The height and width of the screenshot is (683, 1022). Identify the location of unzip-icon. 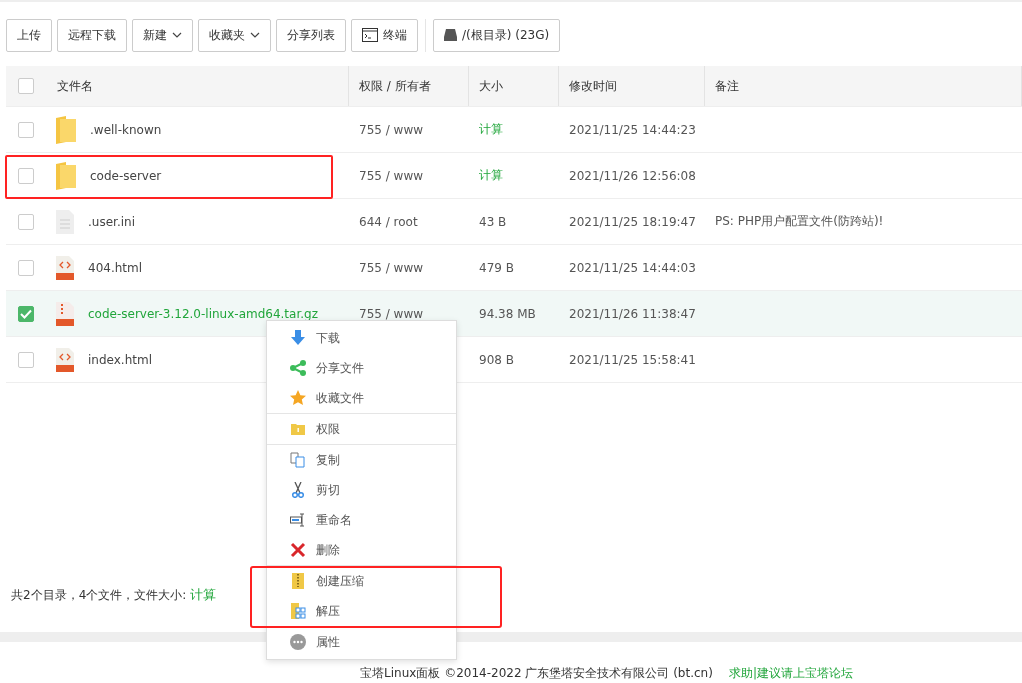
(298, 611).